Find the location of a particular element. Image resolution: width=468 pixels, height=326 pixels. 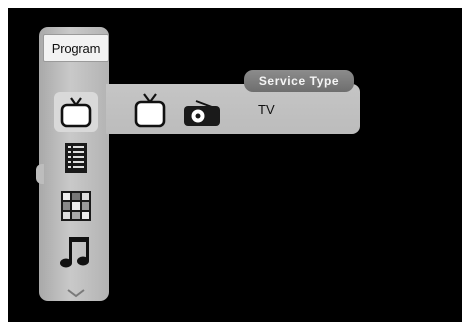

service-option-tv is located at coordinates (150, 110).